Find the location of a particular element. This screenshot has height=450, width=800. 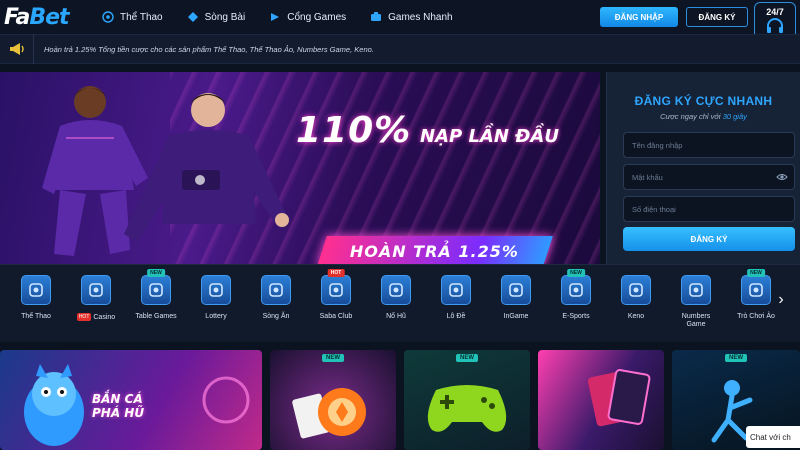

nav-item-cong-games: Cổng Games is located at coordinates (307, 17).